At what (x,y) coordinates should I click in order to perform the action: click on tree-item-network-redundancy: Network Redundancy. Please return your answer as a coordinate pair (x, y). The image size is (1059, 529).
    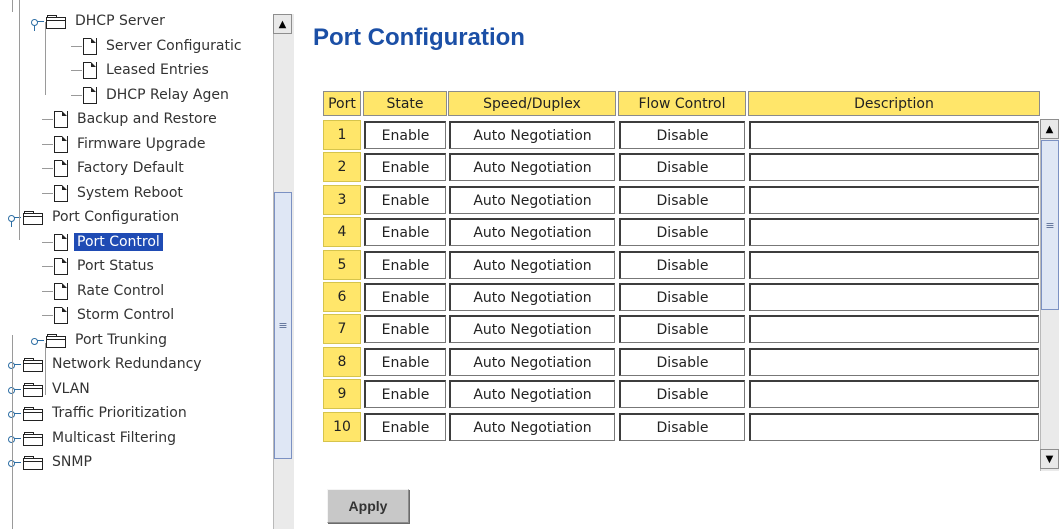
    Looking at the image, I should click on (114, 364).